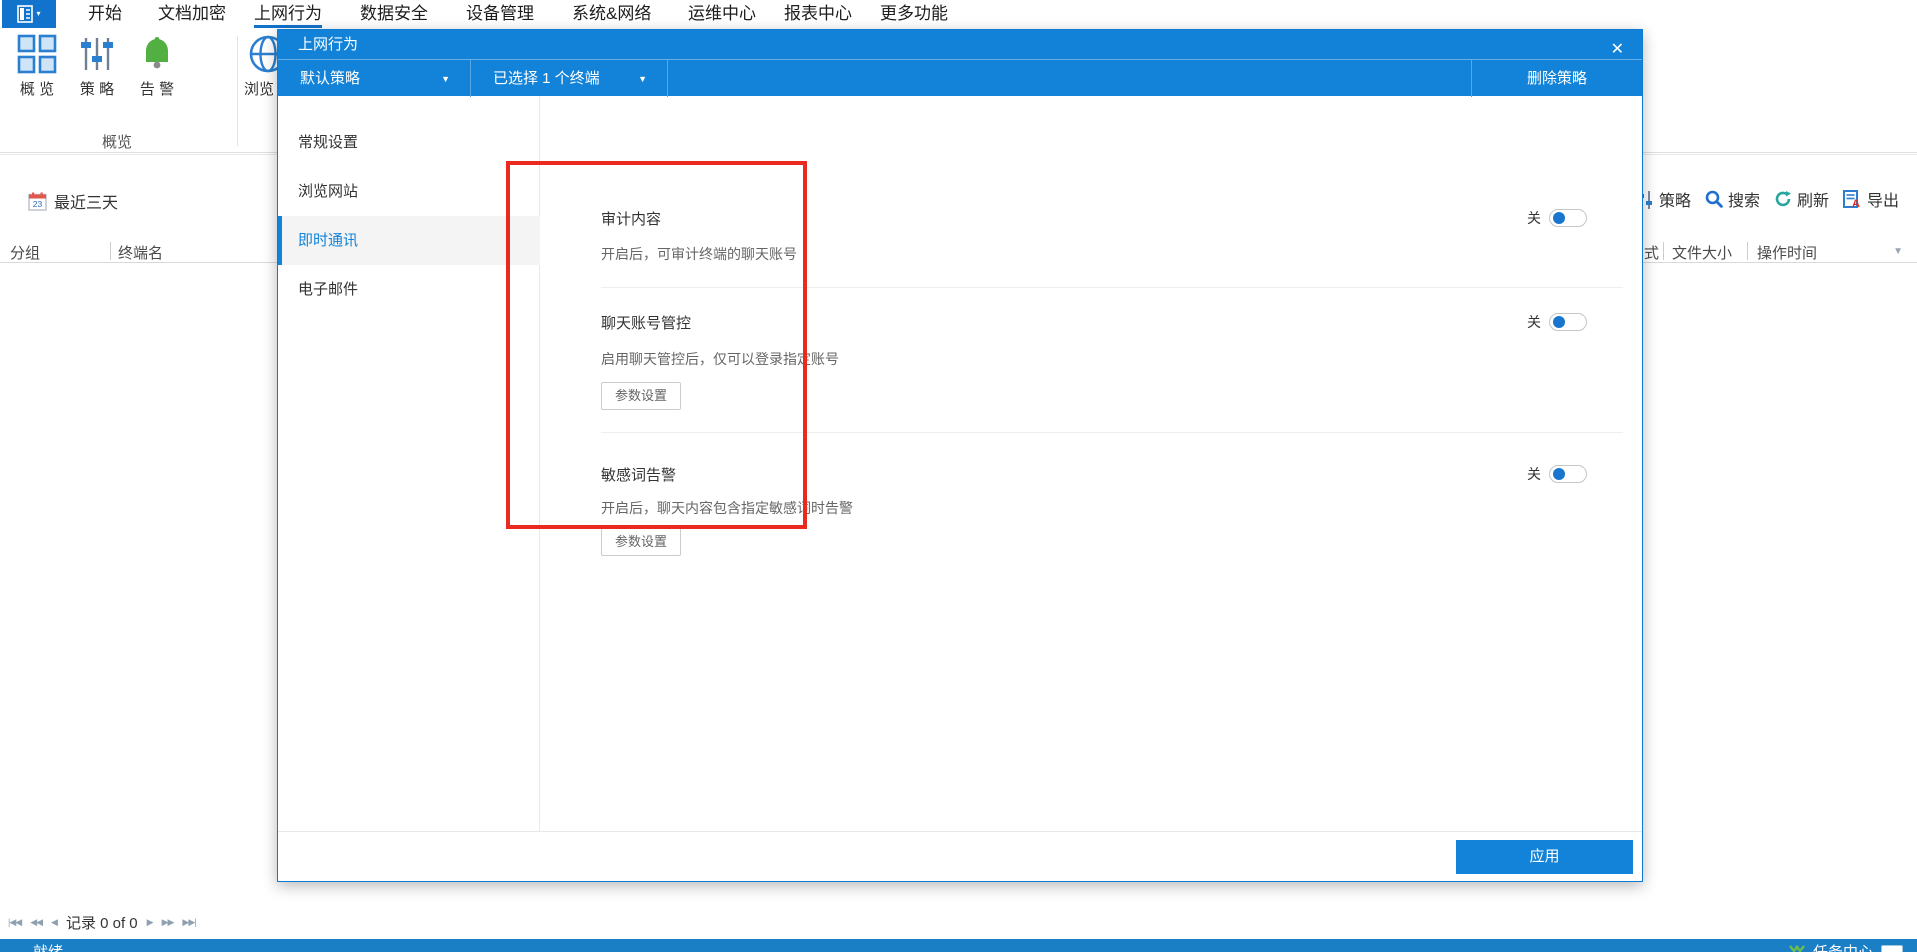 The height and width of the screenshot is (952, 1917). What do you see at coordinates (157, 53) in the screenshot?
I see `bell-alert-icon` at bounding box center [157, 53].